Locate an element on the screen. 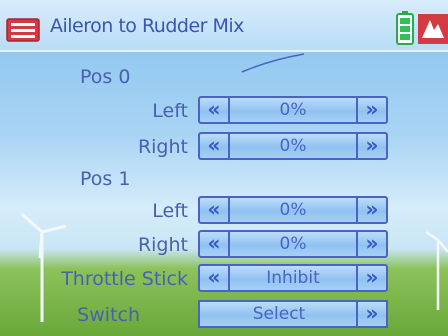 Image resolution: width=448 pixels, height=336 pixels. pos0-left-value: 0% is located at coordinates (293, 110).